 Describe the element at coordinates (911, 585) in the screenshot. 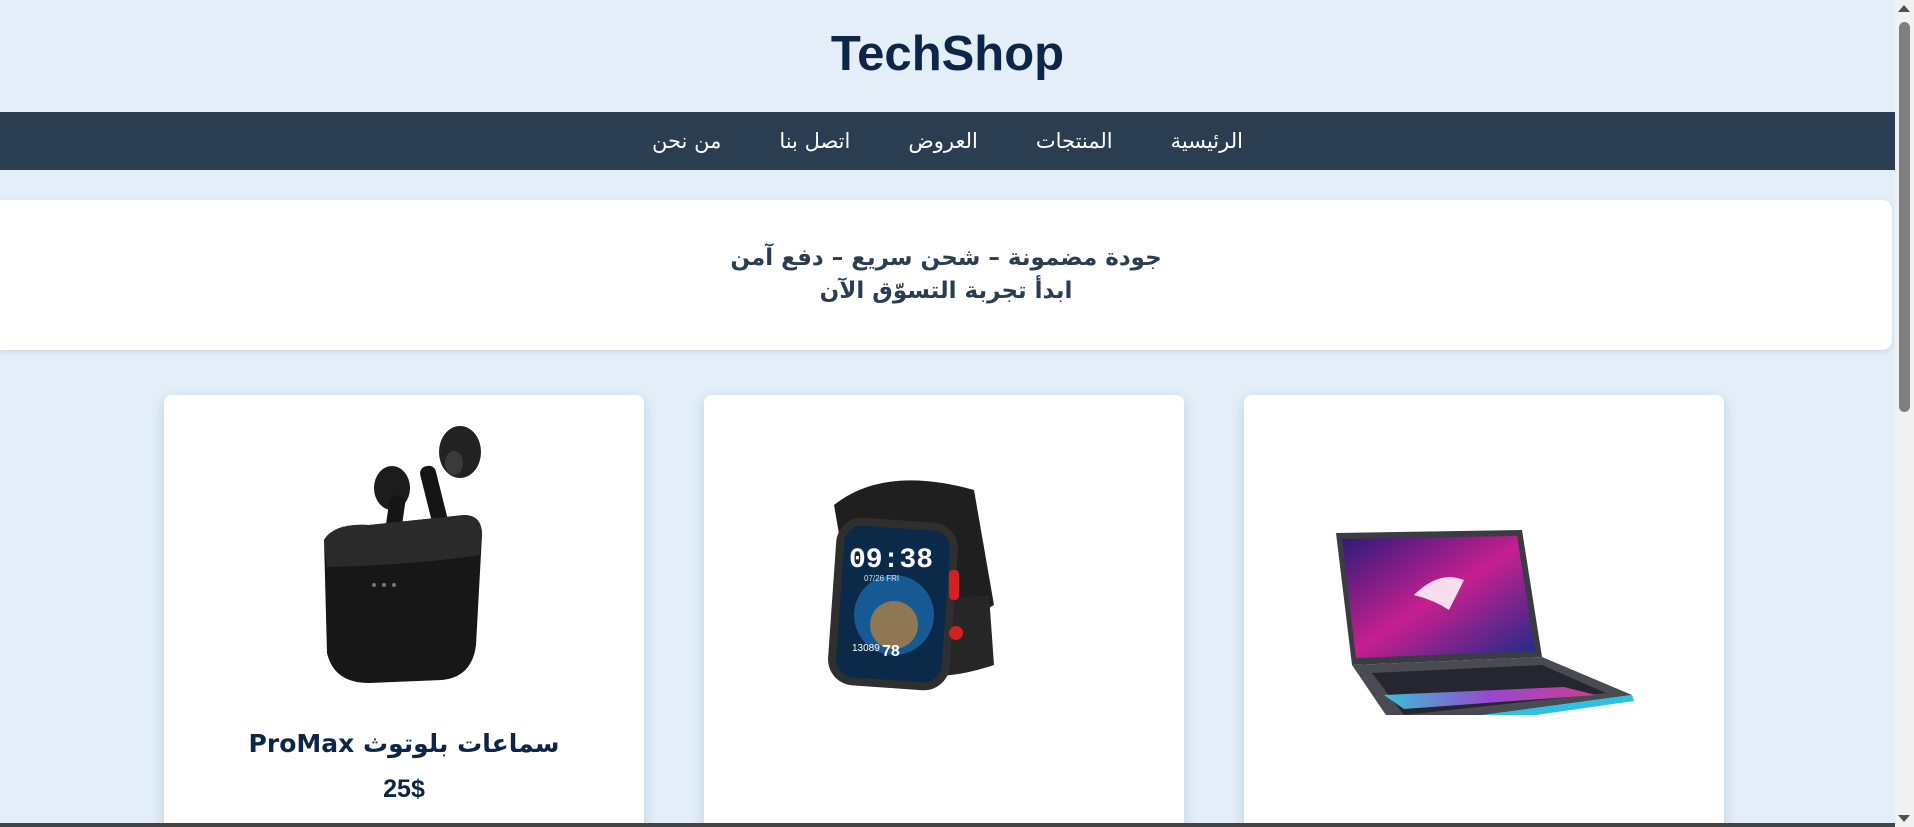

I see `smartwatch-icon: 09:38 07/26 FRI 13089 78` at that location.